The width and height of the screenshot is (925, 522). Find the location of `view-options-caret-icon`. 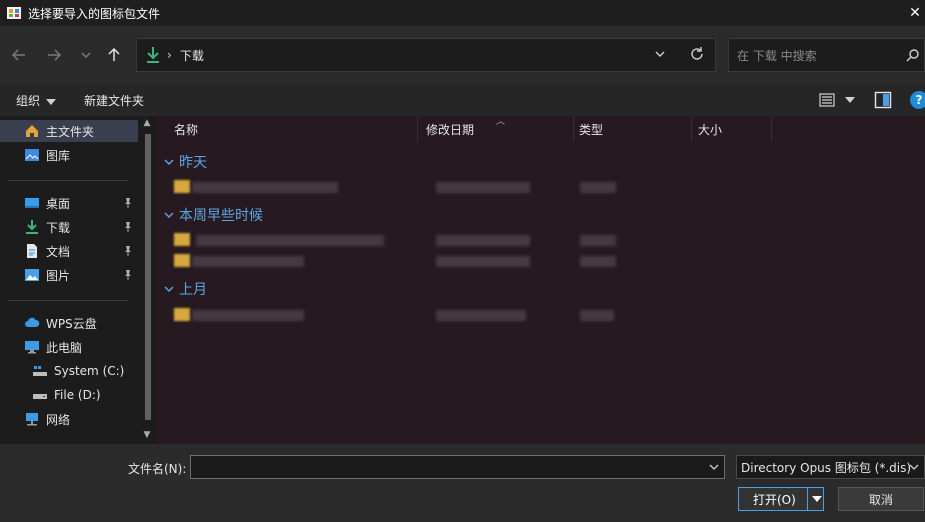

view-options-caret-icon is located at coordinates (850, 100).